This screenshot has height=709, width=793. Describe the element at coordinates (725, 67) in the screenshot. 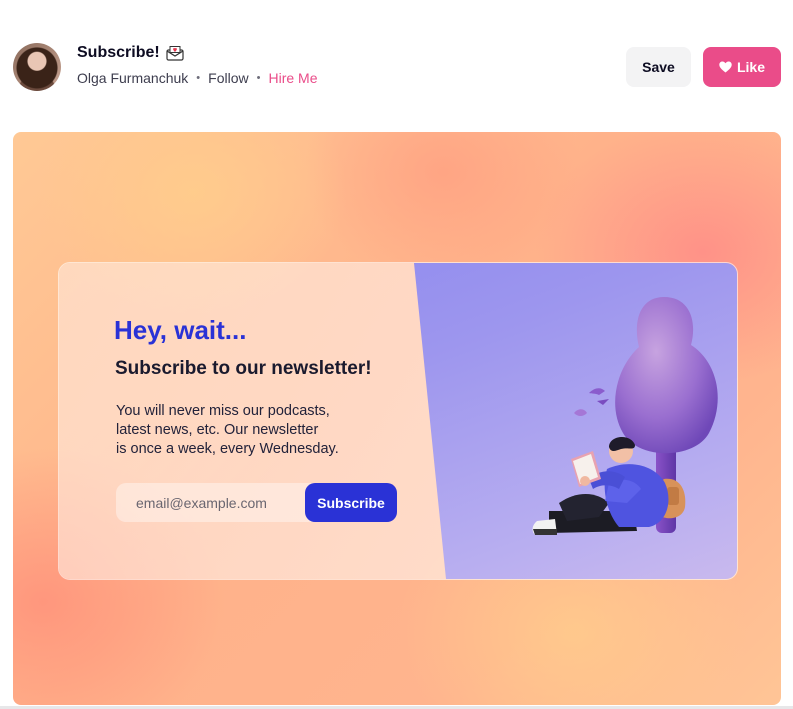

I see `heart-icon` at that location.